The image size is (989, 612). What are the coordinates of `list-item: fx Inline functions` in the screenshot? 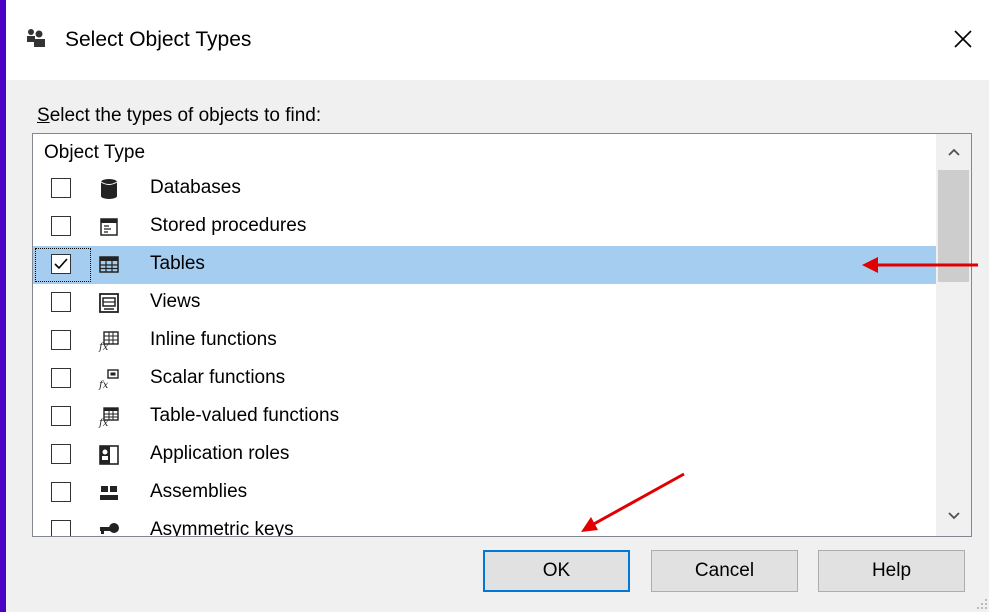 It's located at (484, 341).